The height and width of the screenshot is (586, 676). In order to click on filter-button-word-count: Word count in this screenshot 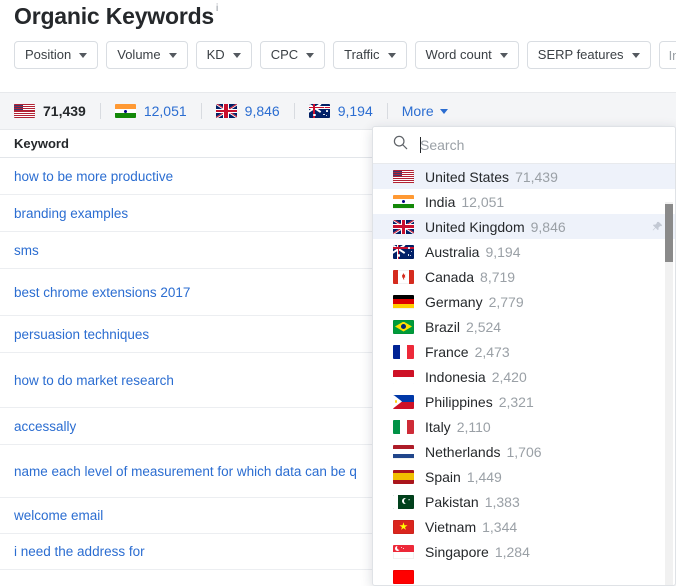, I will do `click(466, 55)`.